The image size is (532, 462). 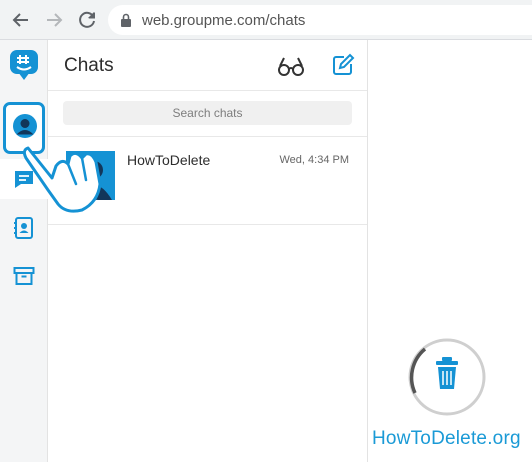 I want to click on back-icon, so click(x=21, y=20).